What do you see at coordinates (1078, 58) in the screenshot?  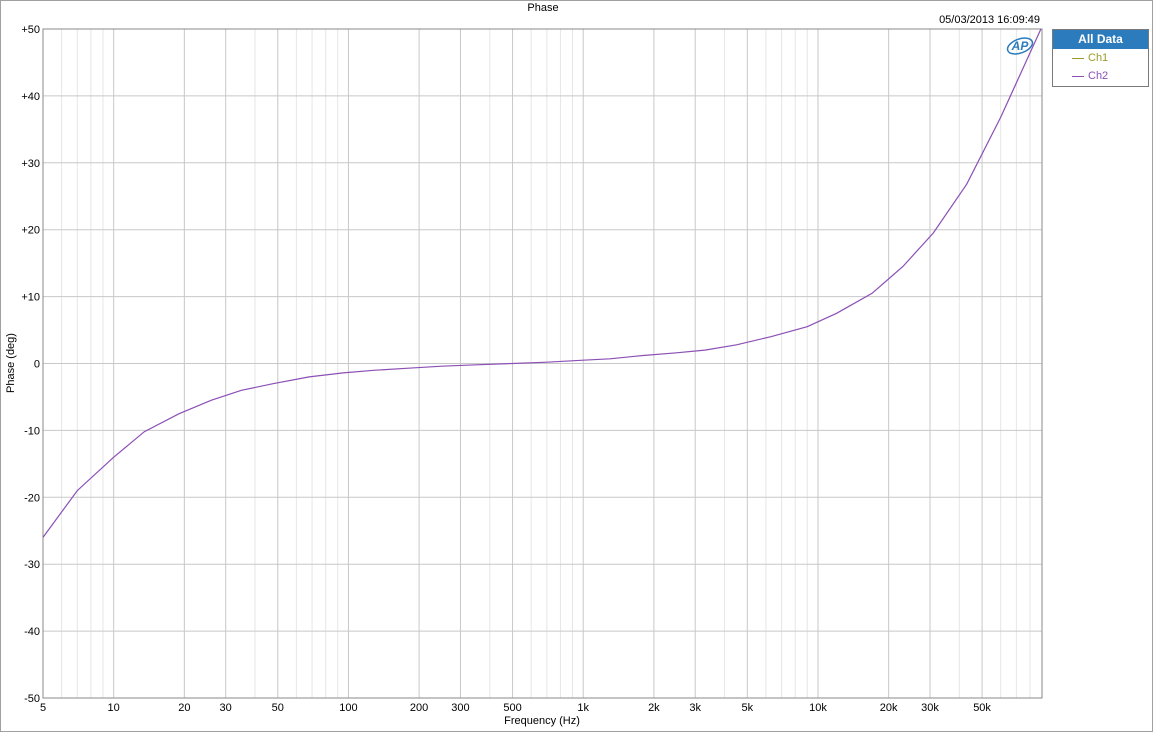 I see `legend-swatch-ch1` at bounding box center [1078, 58].